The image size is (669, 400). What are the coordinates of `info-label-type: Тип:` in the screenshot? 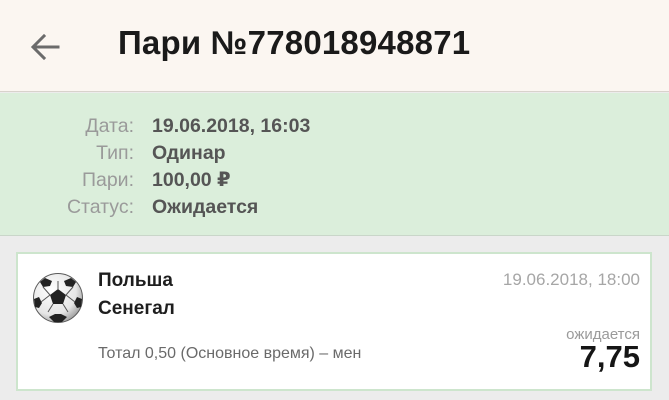 It's located at (115, 153).